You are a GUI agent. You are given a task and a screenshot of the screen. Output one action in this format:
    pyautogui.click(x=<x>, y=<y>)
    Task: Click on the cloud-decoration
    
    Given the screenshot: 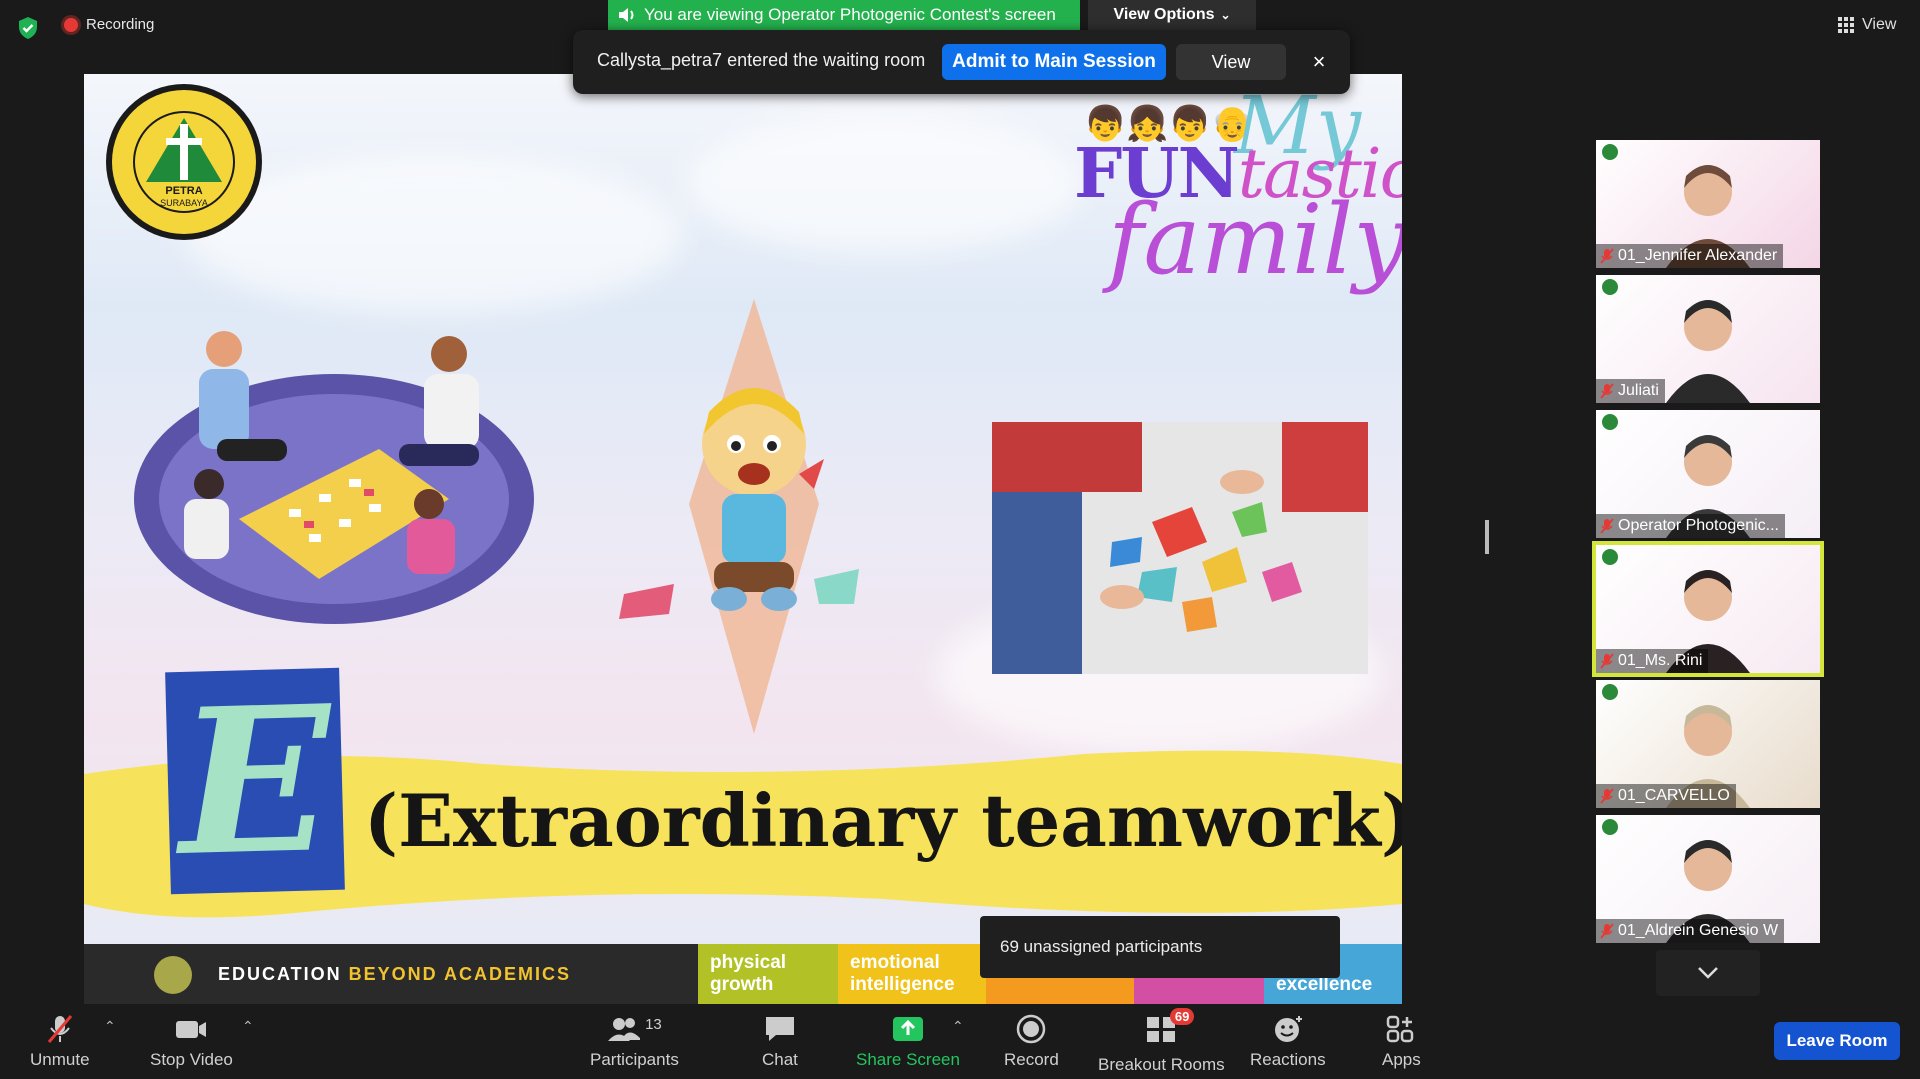 What is the action you would take?
    pyautogui.click(x=884, y=184)
    